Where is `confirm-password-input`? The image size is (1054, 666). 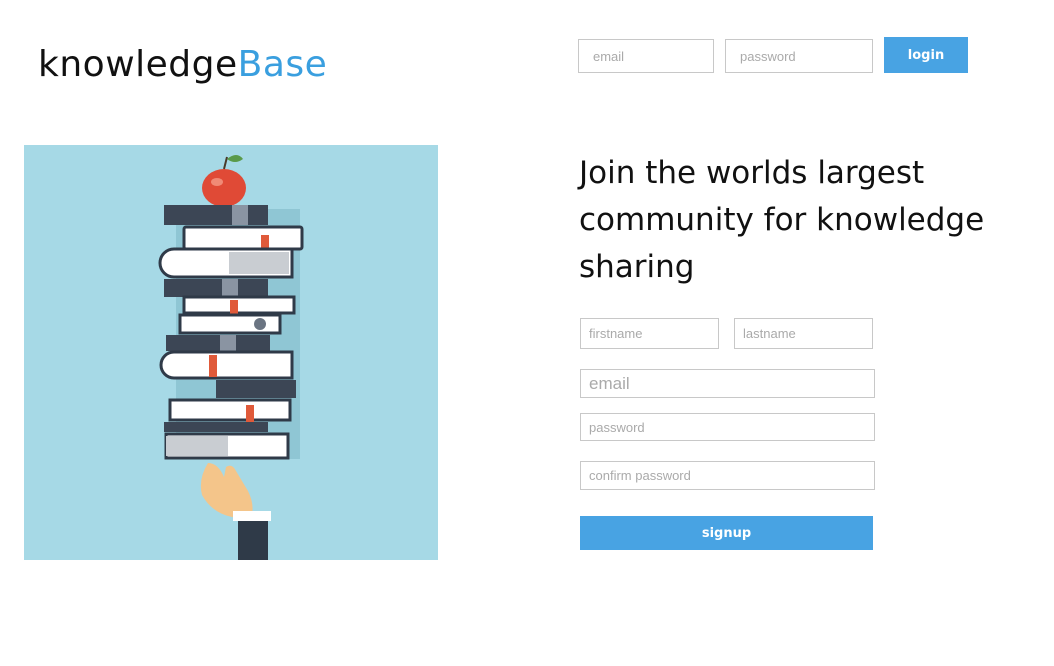
confirm-password-input is located at coordinates (727, 475).